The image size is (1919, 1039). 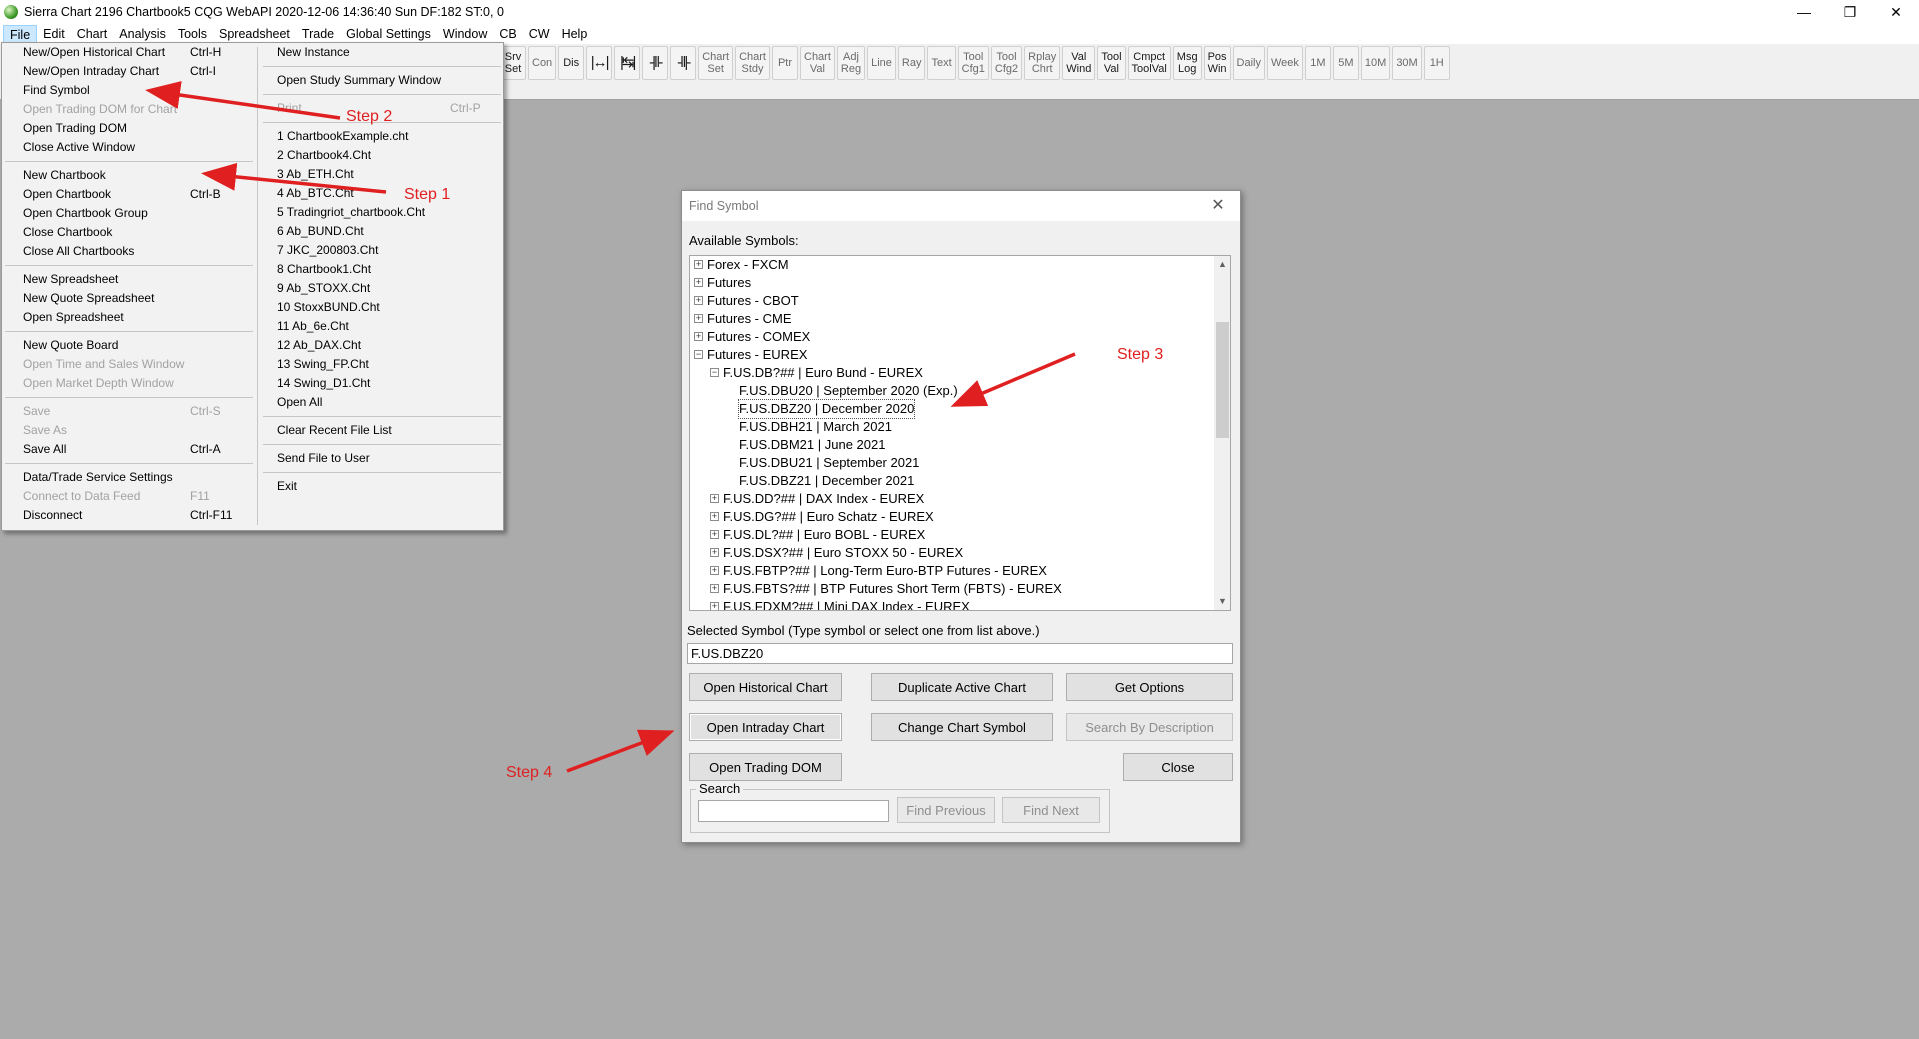 I want to click on toolbar-cursor-tool-icon-4: |↹|, so click(x=627, y=63).